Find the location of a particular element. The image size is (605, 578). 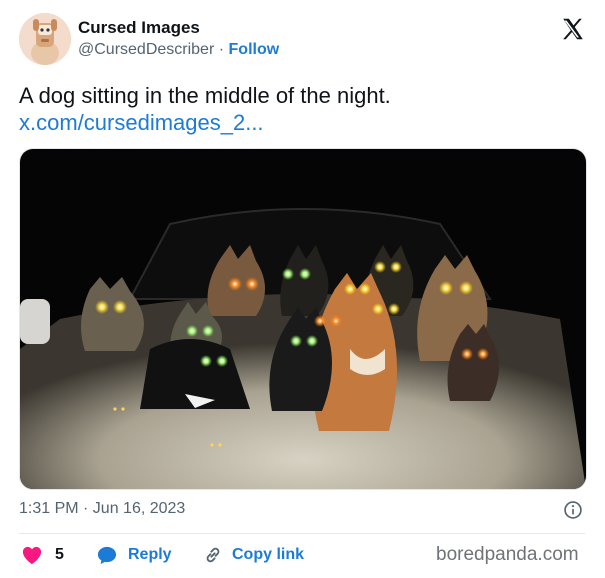

info-icon is located at coordinates (573, 510).